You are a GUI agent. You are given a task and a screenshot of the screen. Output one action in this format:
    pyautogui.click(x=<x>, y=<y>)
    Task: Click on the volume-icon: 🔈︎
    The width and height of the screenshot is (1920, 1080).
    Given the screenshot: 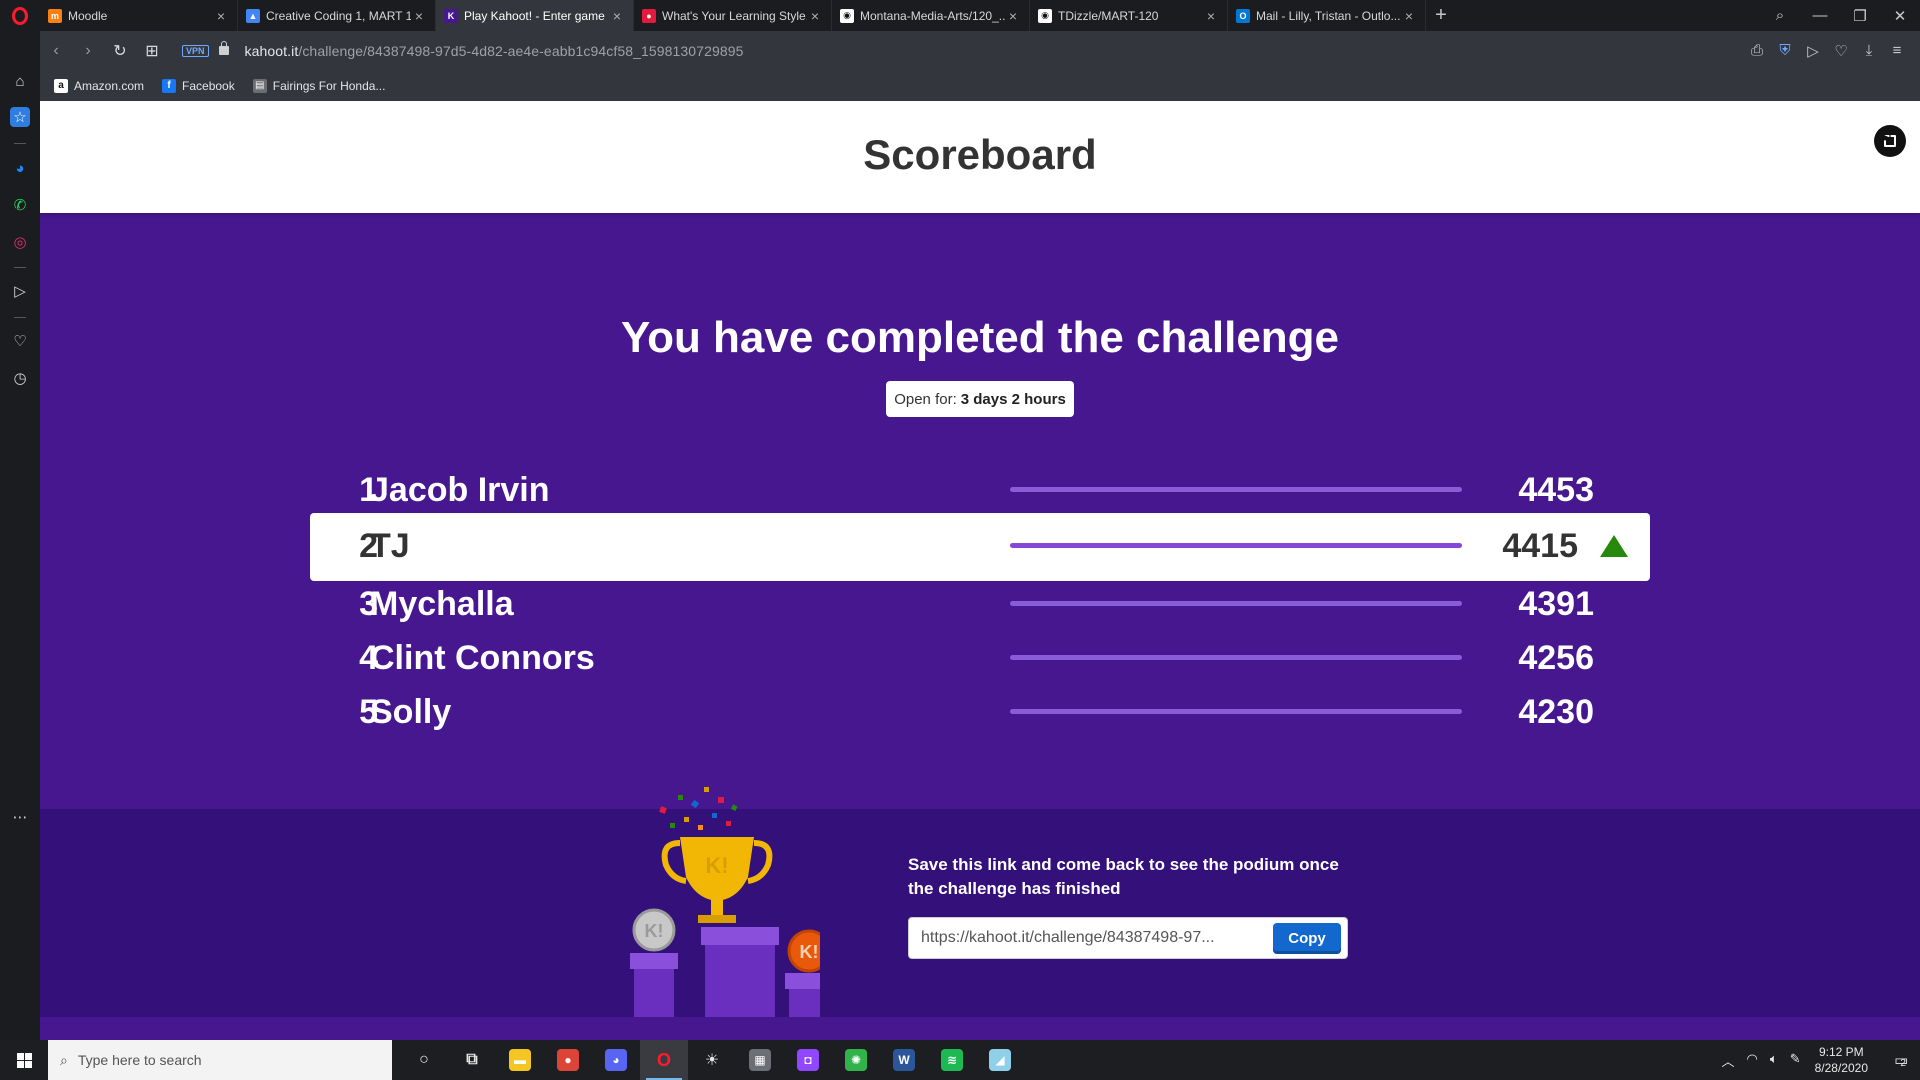 What is the action you would take?
    pyautogui.click(x=1774, y=1060)
    